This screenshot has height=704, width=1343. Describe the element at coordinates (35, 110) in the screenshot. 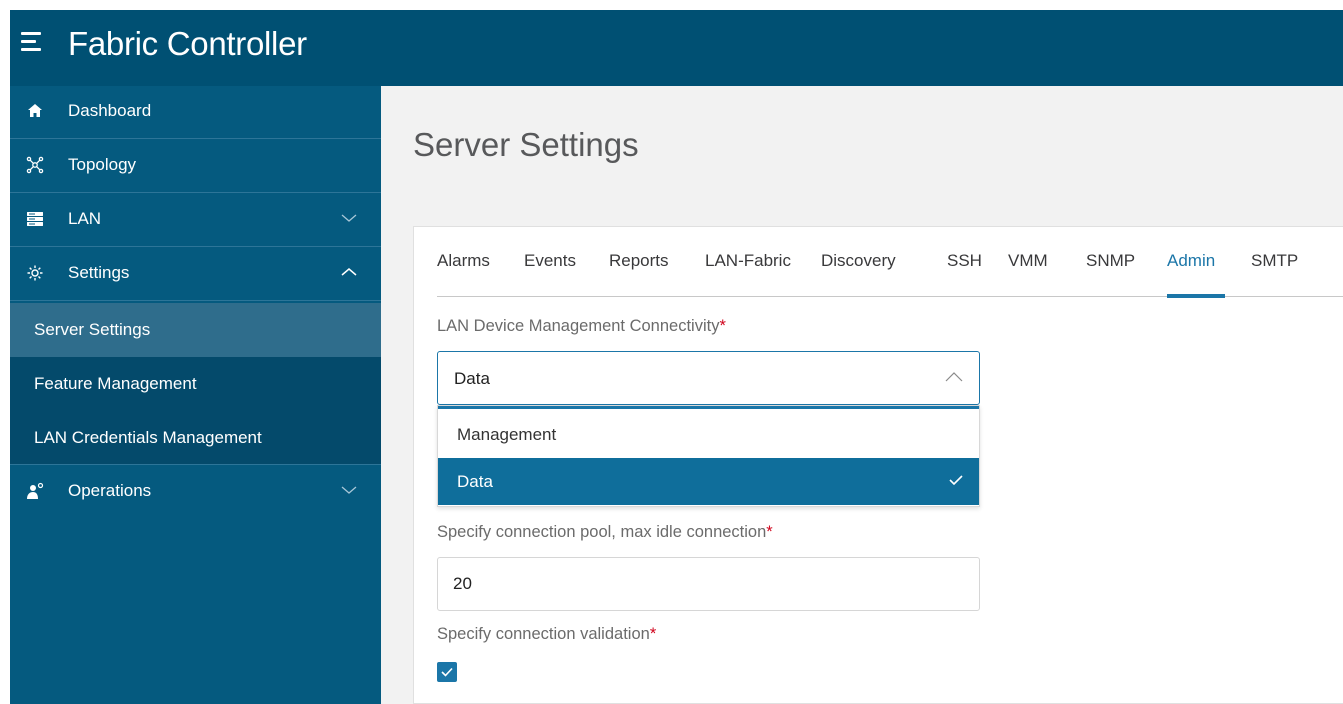

I see `home-icon` at that location.